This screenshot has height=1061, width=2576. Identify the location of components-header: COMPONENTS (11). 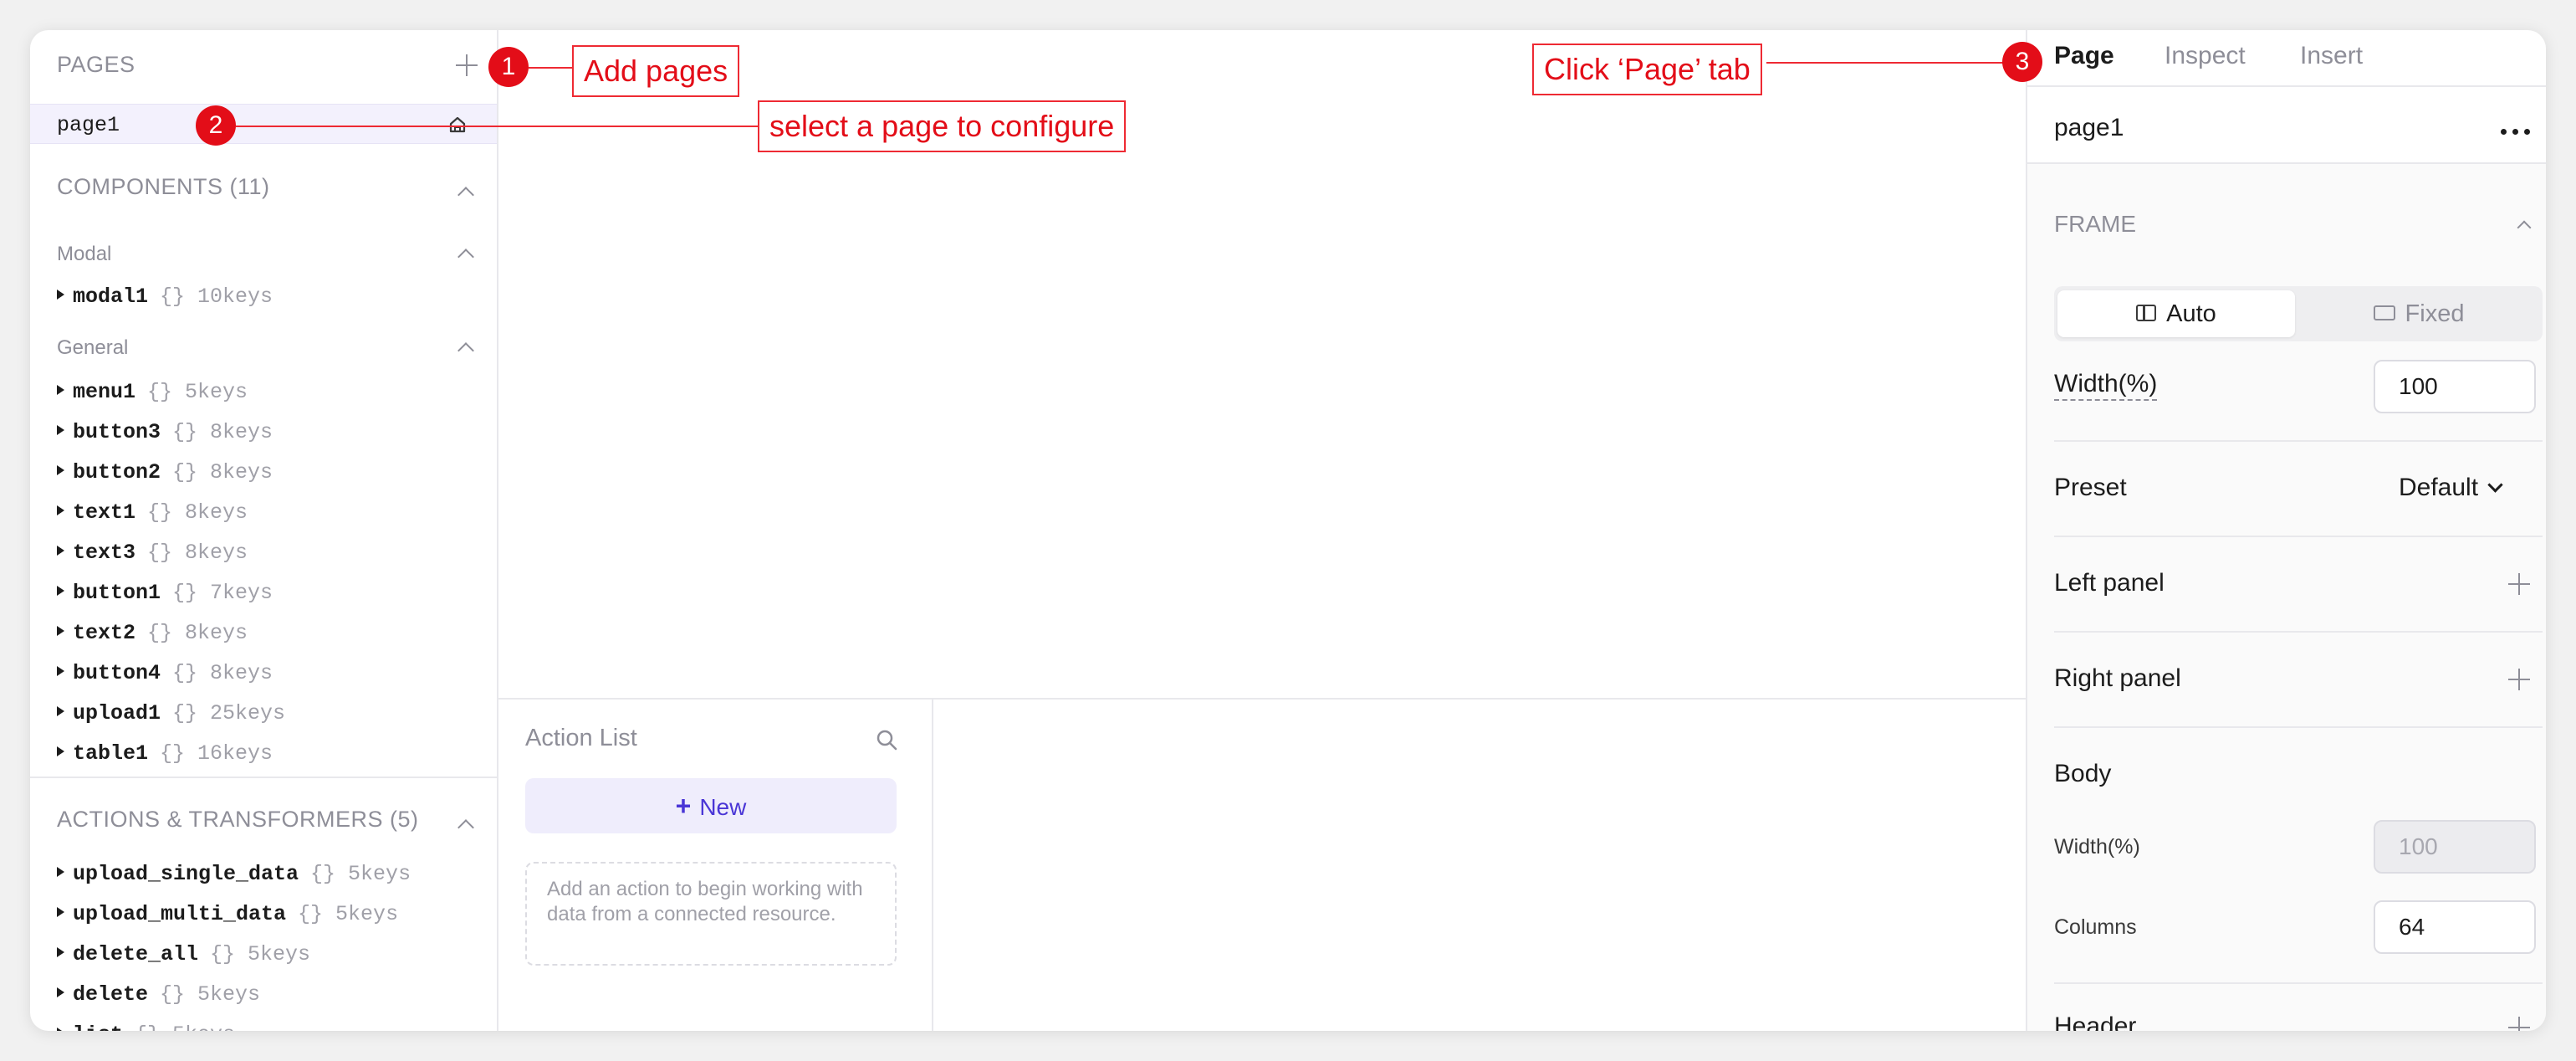
(163, 187).